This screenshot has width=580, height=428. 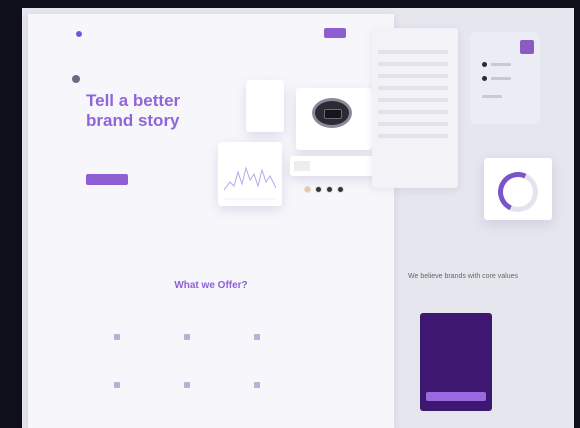 What do you see at coordinates (456, 362) in the screenshot?
I see `promo-card` at bounding box center [456, 362].